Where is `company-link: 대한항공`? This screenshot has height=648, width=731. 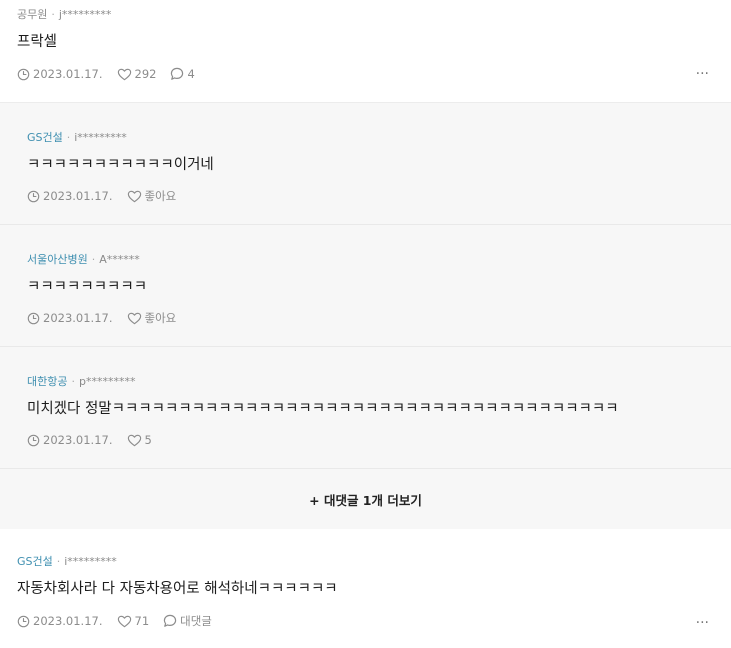
company-link: 대한항공 is located at coordinates (47, 381).